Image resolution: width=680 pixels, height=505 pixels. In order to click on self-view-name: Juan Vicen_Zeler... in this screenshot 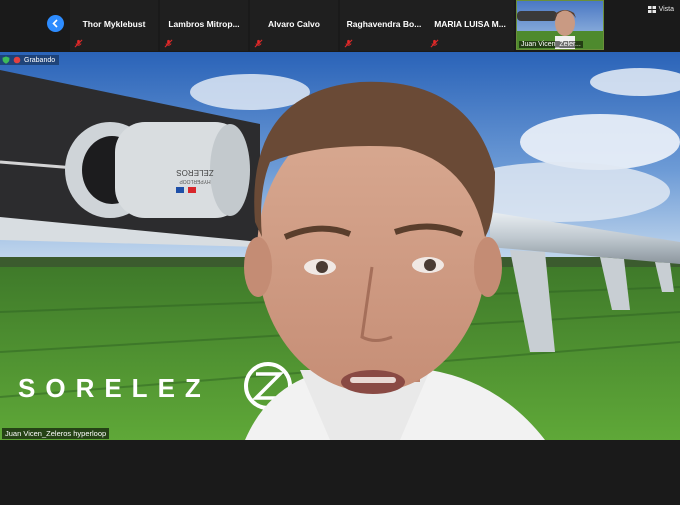, I will do `click(551, 44)`.